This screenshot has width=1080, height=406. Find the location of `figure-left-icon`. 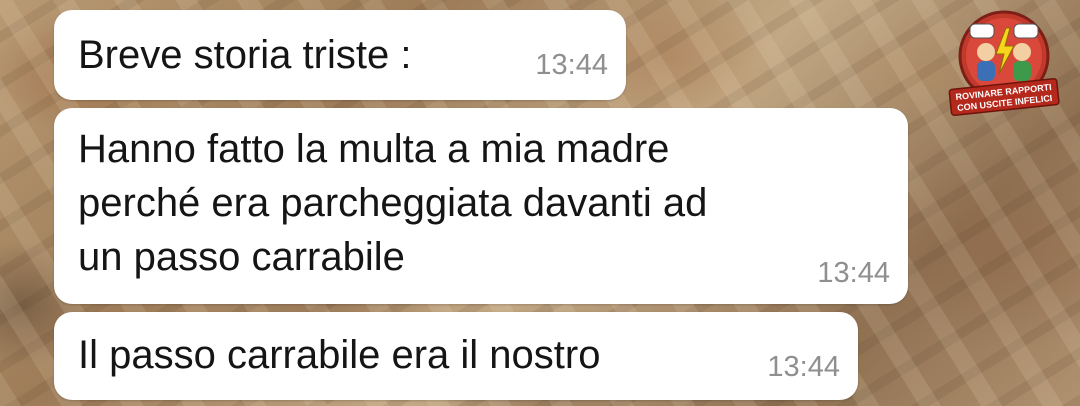

figure-left-icon is located at coordinates (986, 52).